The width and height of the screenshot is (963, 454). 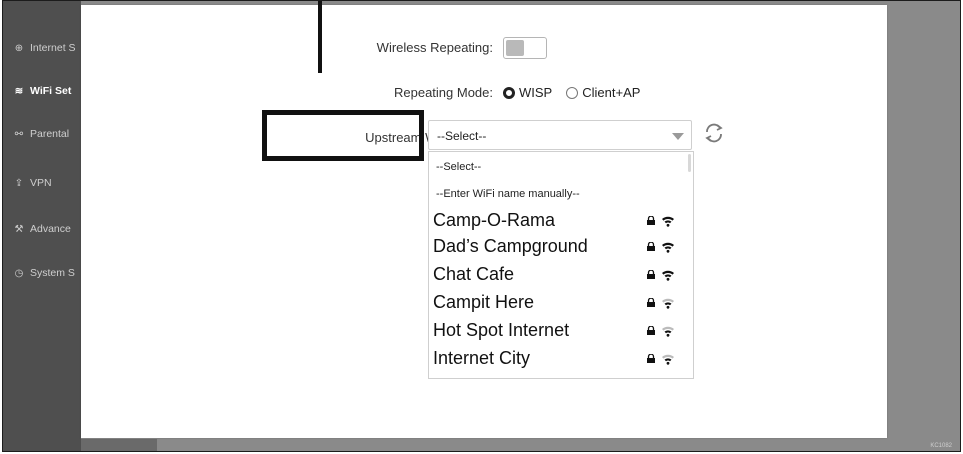 What do you see at coordinates (119, 445) in the screenshot?
I see `bottom-strip` at bounding box center [119, 445].